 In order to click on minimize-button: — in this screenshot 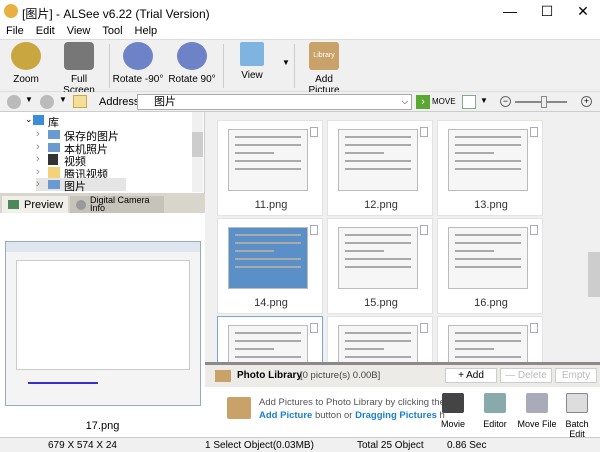, I will do `click(510, 11)`.